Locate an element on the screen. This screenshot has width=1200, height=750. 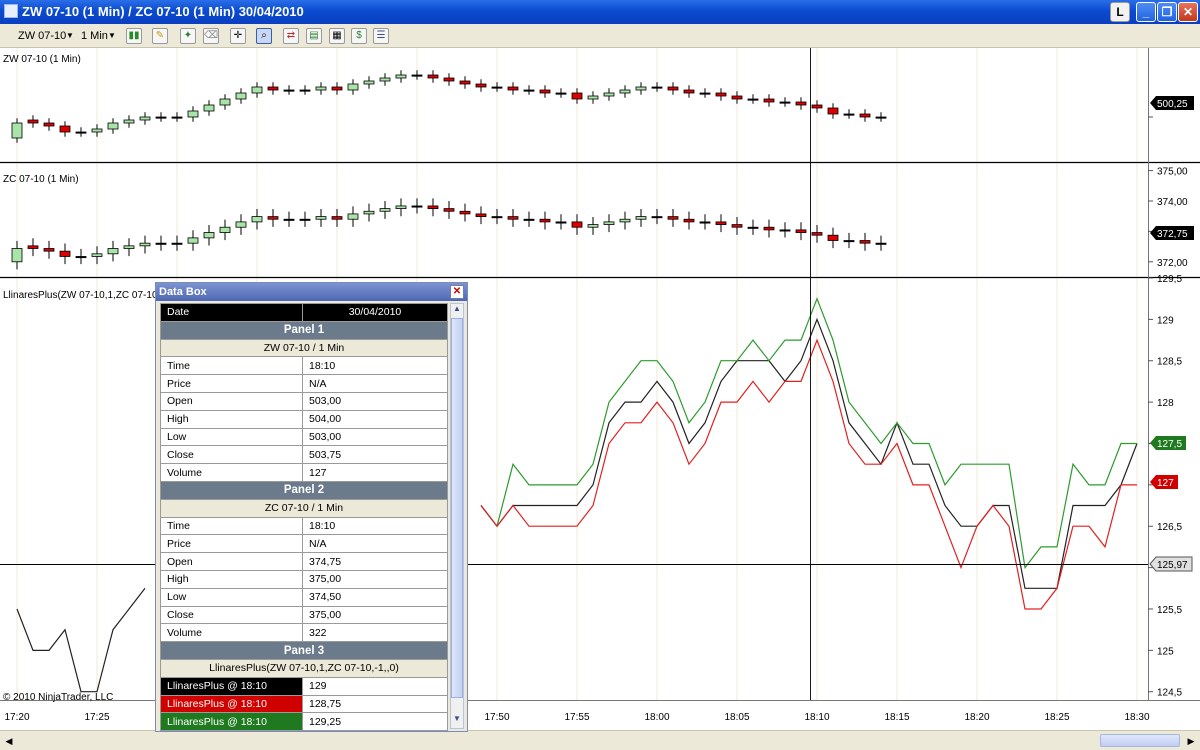
strategy-icon: ⇄ is located at coordinates (291, 36).